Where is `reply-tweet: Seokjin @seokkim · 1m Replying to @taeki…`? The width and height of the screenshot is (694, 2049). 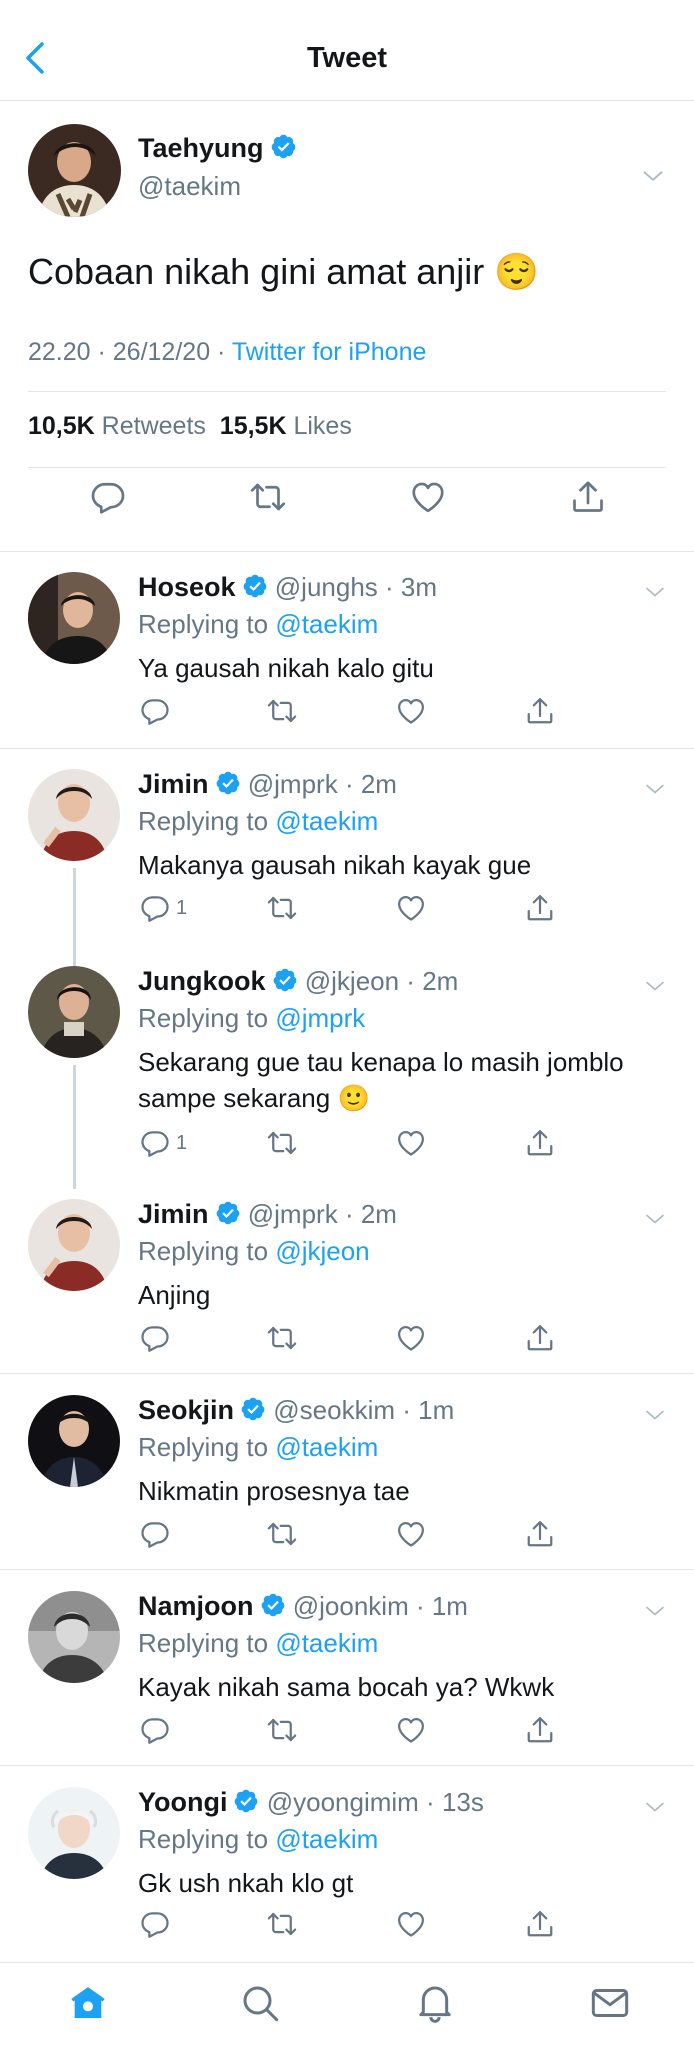 reply-tweet: Seokjin @seokkim · 1m Replying to @taeki… is located at coordinates (347, 1472).